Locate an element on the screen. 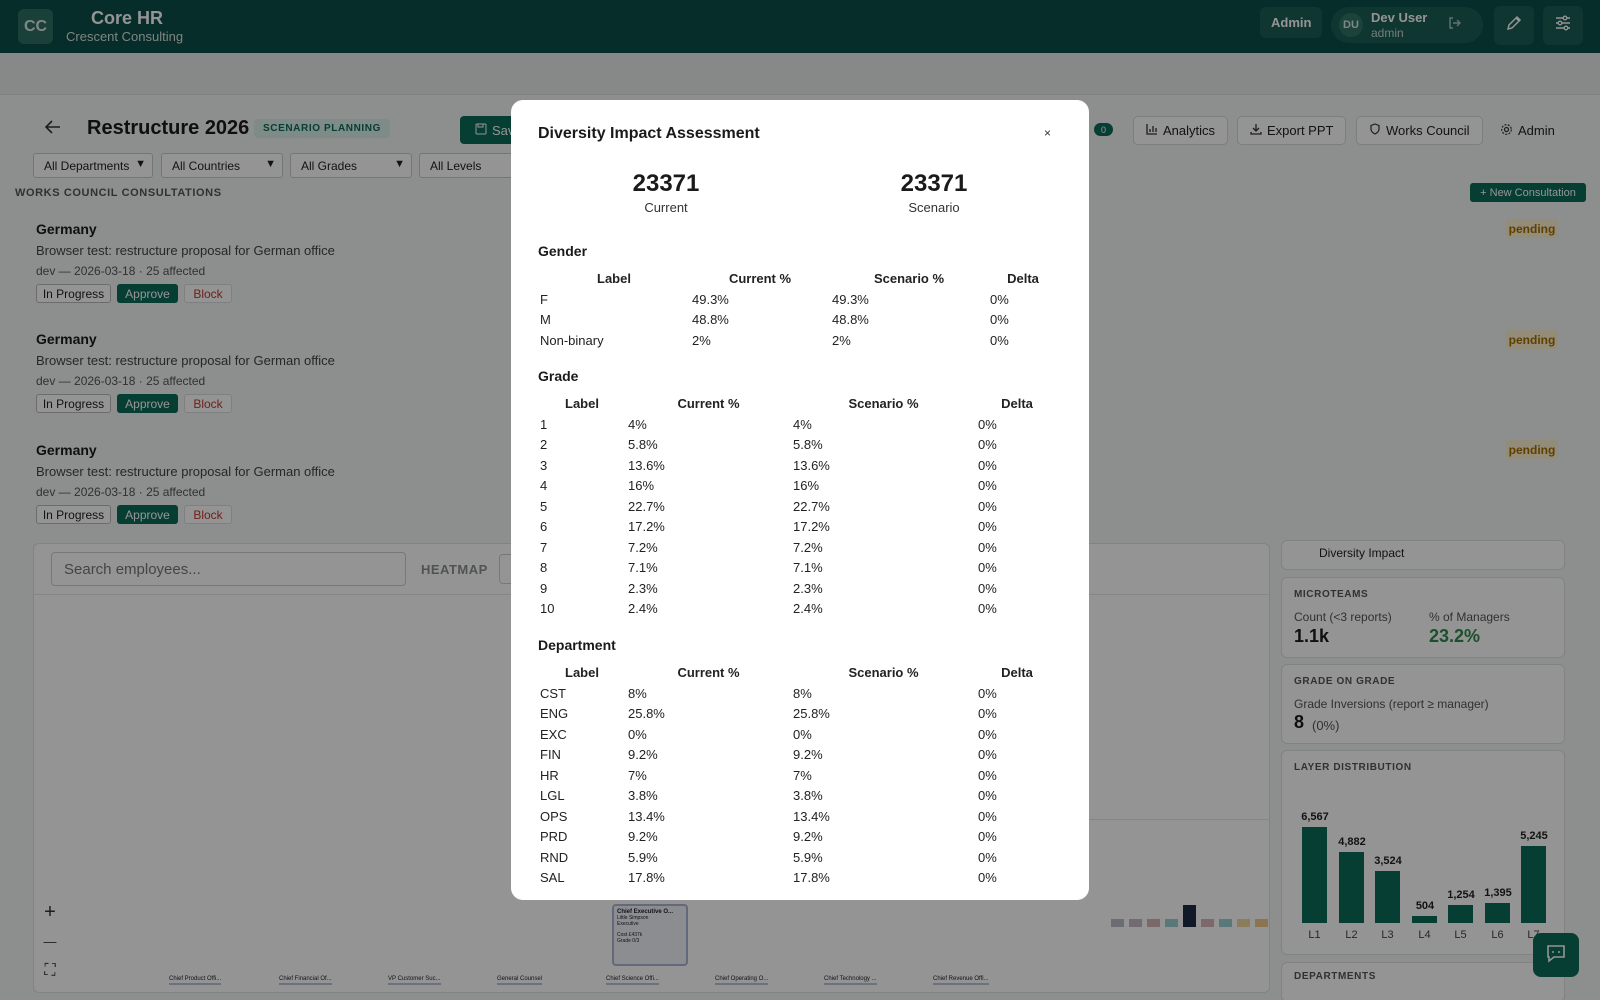 Image resolution: width=1600 pixels, height=1000 pixels. table-cell: M is located at coordinates (545, 320).